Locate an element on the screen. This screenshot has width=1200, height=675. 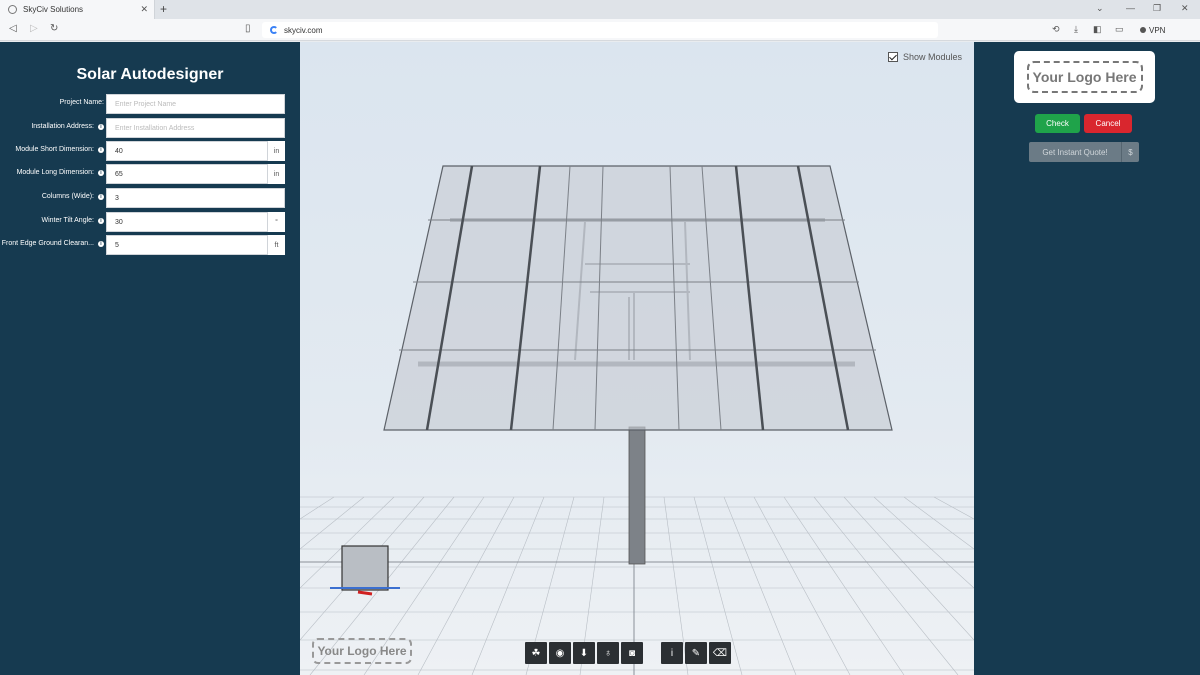
layers-icon: ☘ is located at coordinates (536, 653).